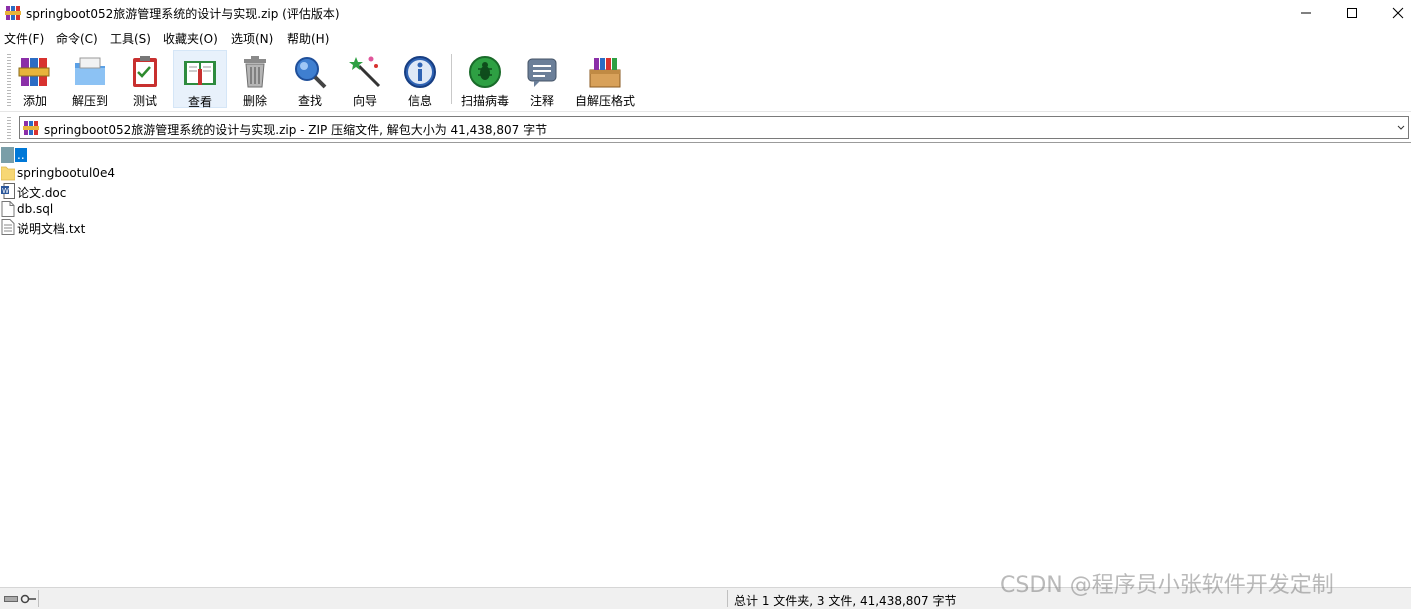 The height and width of the screenshot is (609, 1411). Describe the element at coordinates (705, 38) in the screenshot. I see `menu-bar: 文件(F) 命令(C) 工具(S) 收藏夹(O) 选项(N) 帮助(H)` at that location.